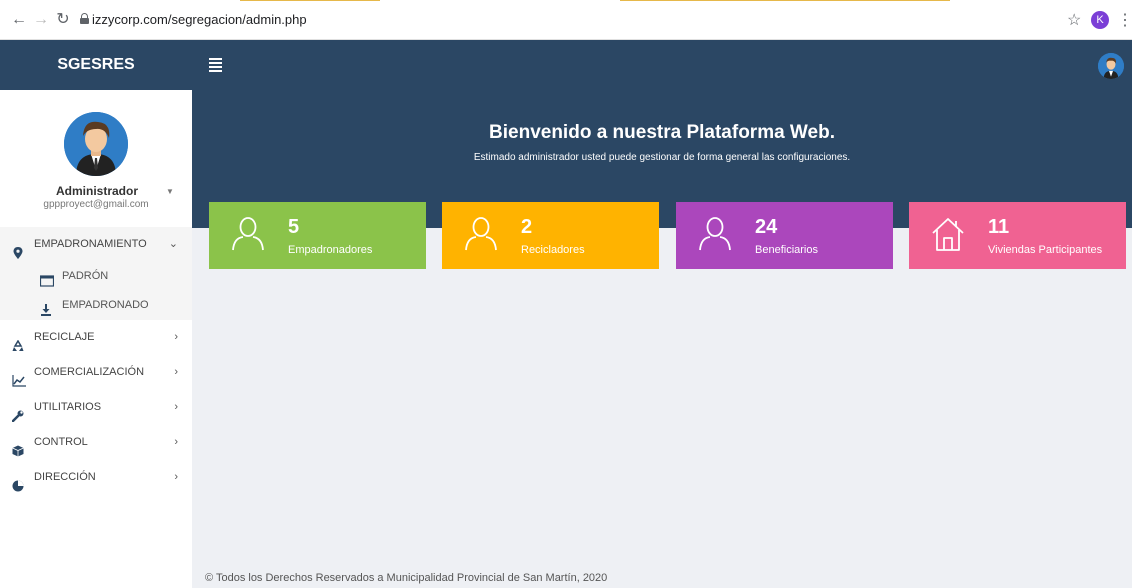 This screenshot has width=1132, height=588. Describe the element at coordinates (1100, 20) in the screenshot. I see `browser-profile-avatar: K` at that location.